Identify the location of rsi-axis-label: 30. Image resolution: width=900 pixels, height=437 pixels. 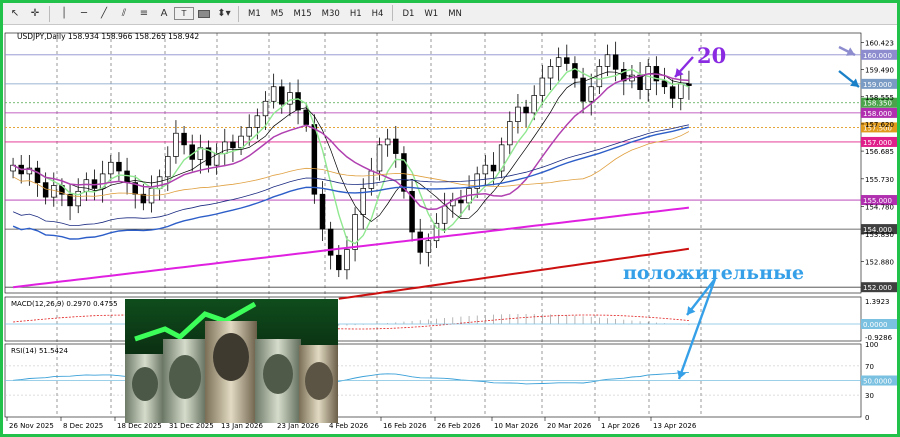
(869, 396).